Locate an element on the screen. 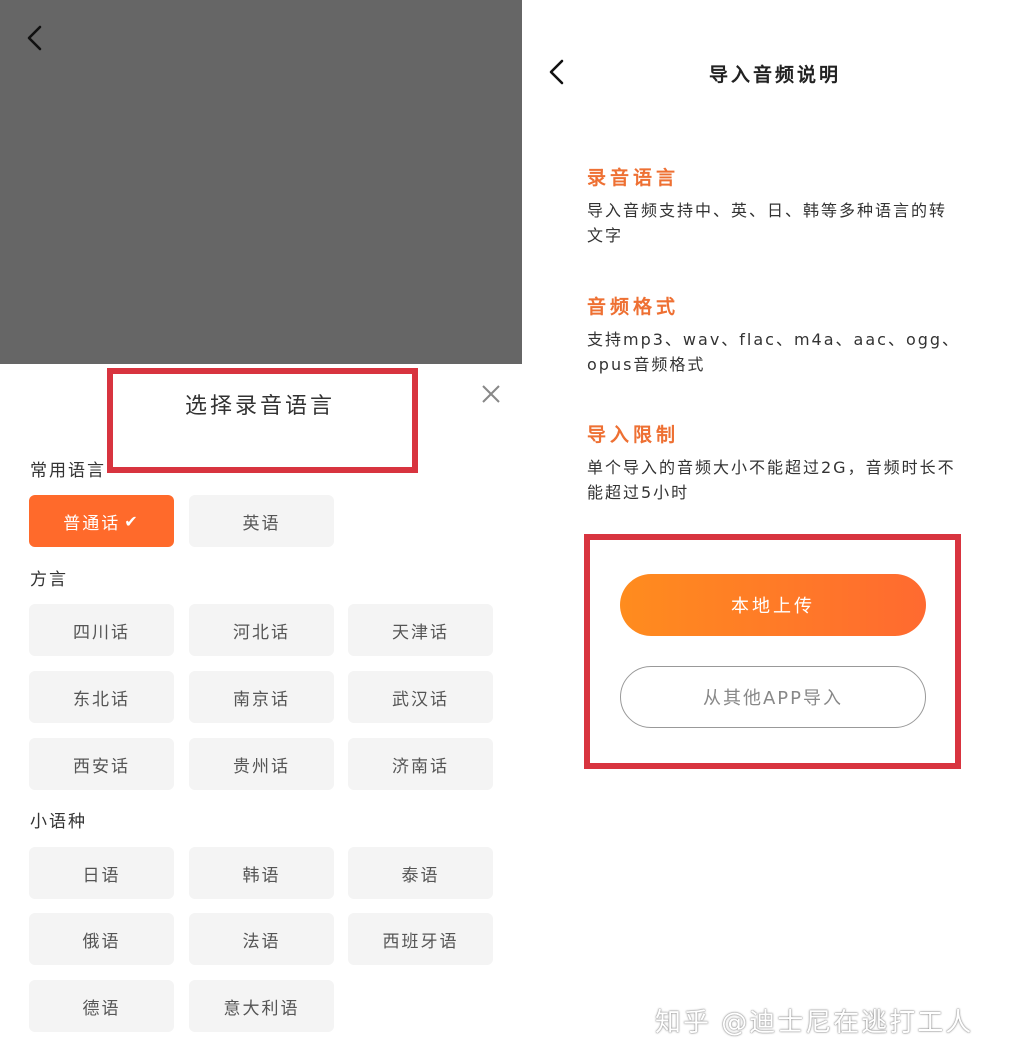 Image resolution: width=1024 pixels, height=1064 pixels. chip-thai: 泰语 is located at coordinates (420, 873).